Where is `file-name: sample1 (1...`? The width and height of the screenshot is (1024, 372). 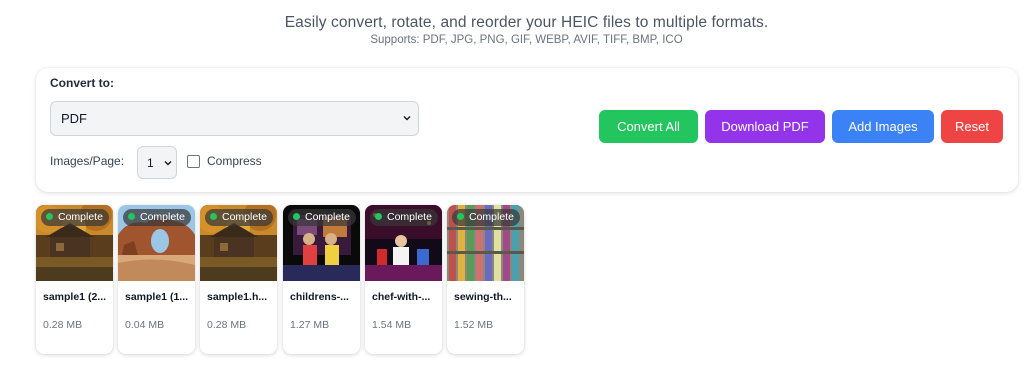
file-name: sample1 (1... is located at coordinates (157, 297).